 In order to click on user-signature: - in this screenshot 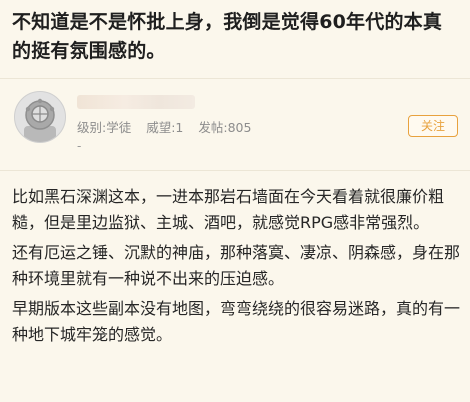, I will do `click(79, 146)`.